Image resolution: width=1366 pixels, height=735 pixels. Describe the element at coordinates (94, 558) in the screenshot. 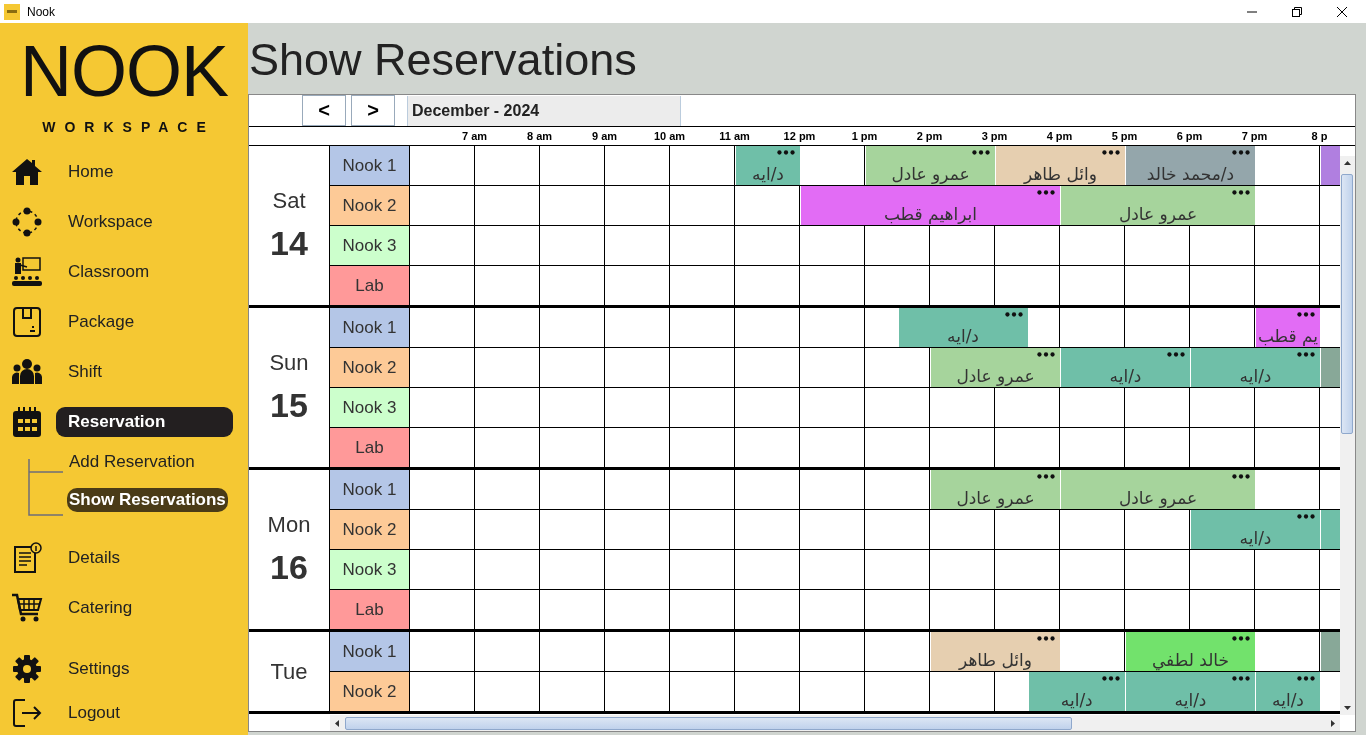

I see `nav-item: Details` at that location.